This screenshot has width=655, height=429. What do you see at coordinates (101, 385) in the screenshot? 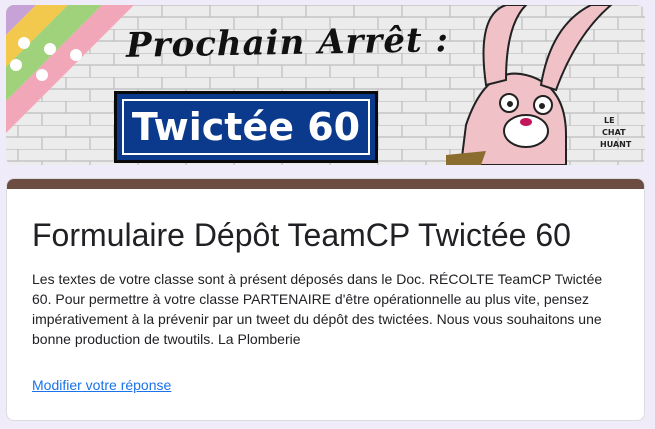
I see `edit-response-link: Modifier votre réponse` at bounding box center [101, 385].